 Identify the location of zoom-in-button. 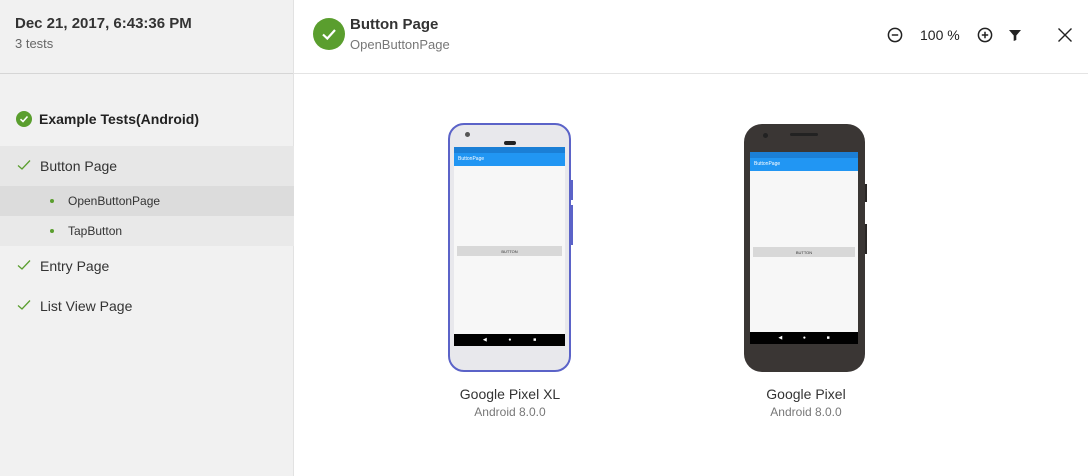
(985, 35).